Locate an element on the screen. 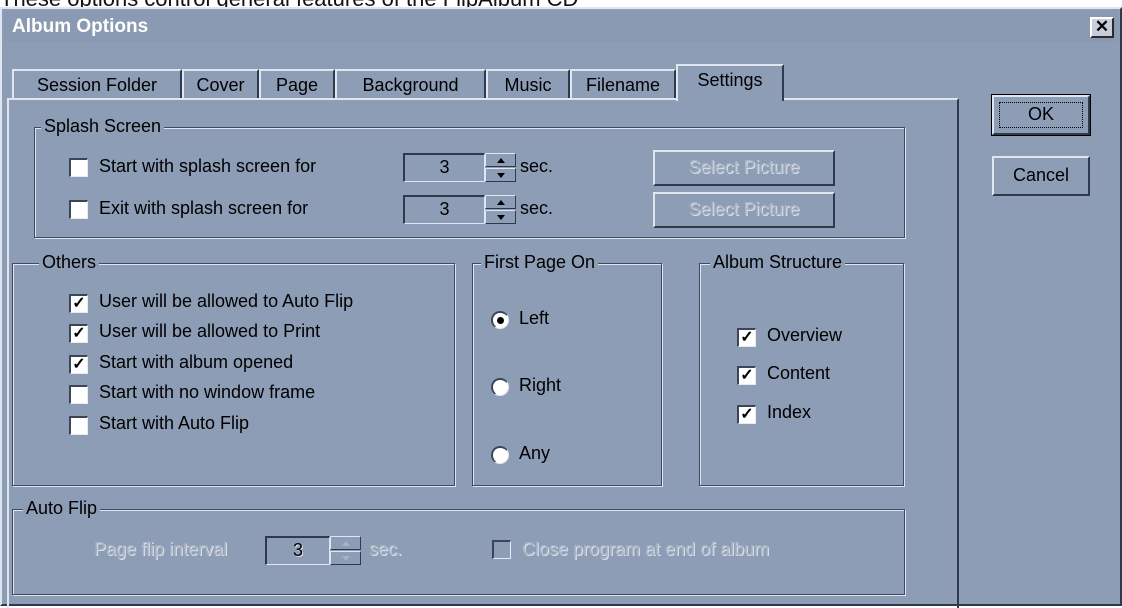 Image resolution: width=1122 pixels, height=608 pixels. start-splash-seconds-field: 3 is located at coordinates (444, 167).